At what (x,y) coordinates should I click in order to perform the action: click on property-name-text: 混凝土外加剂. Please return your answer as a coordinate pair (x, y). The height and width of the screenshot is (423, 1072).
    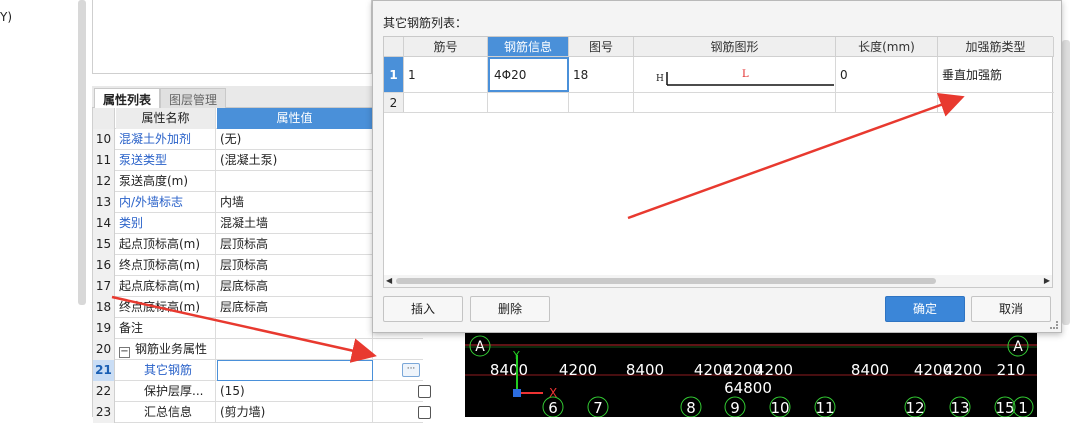
    Looking at the image, I should click on (155, 139).